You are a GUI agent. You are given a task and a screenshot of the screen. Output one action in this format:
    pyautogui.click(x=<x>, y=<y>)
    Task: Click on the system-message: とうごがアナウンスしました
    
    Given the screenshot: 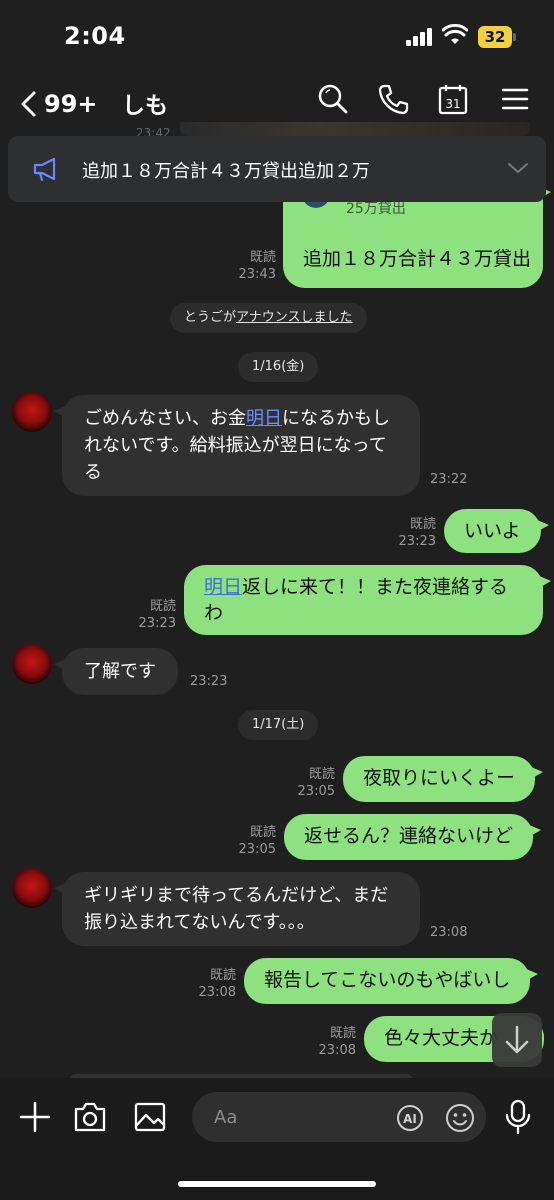 What is the action you would take?
    pyautogui.click(x=268, y=318)
    